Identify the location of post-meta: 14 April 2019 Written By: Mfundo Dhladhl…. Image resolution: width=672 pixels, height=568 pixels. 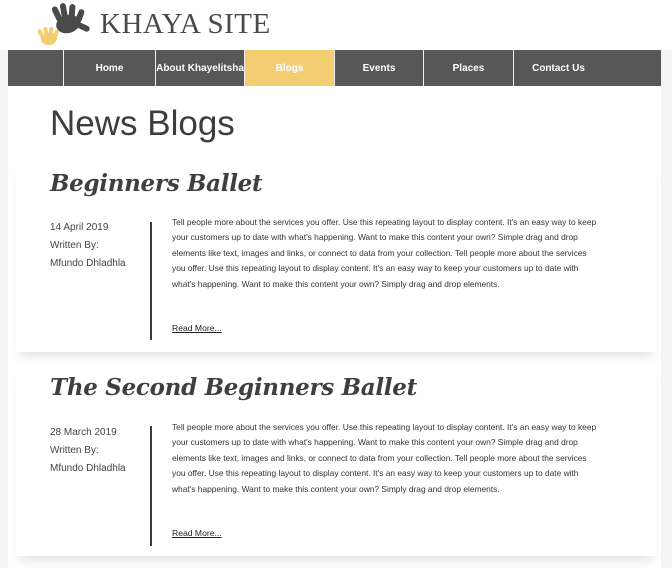
(98, 246).